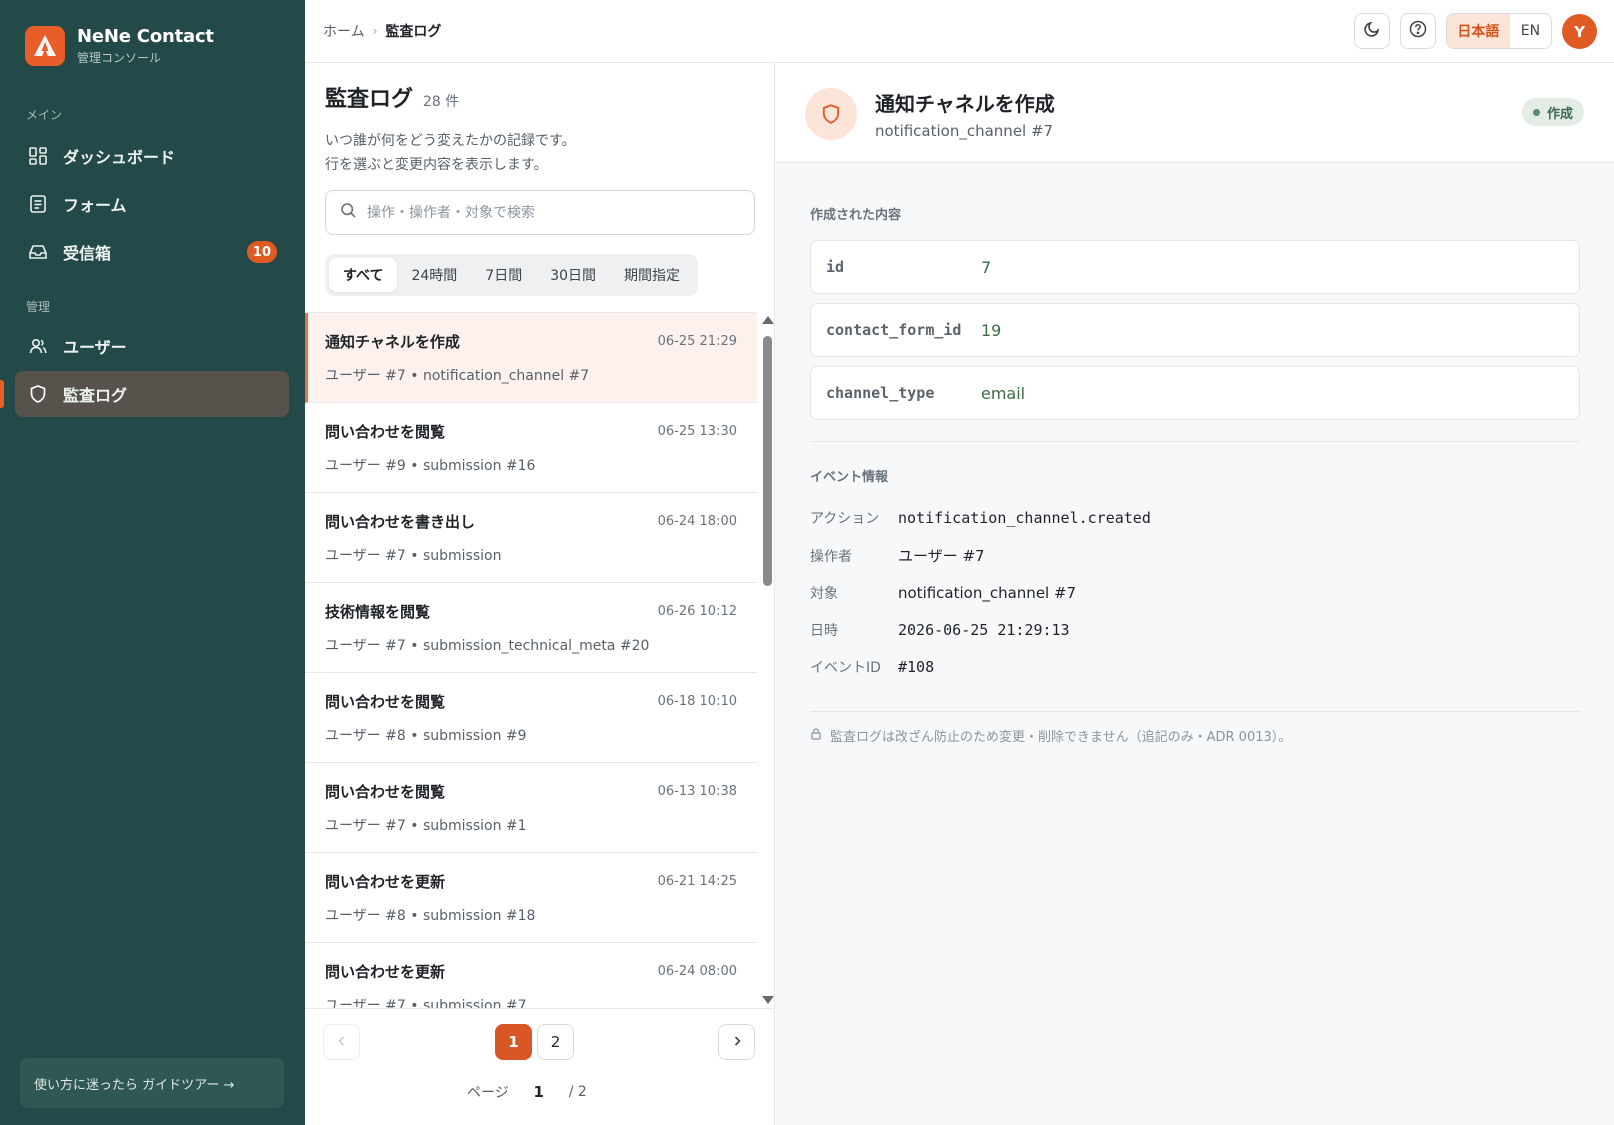  I want to click on item-date: 06-24 18:00, so click(697, 521).